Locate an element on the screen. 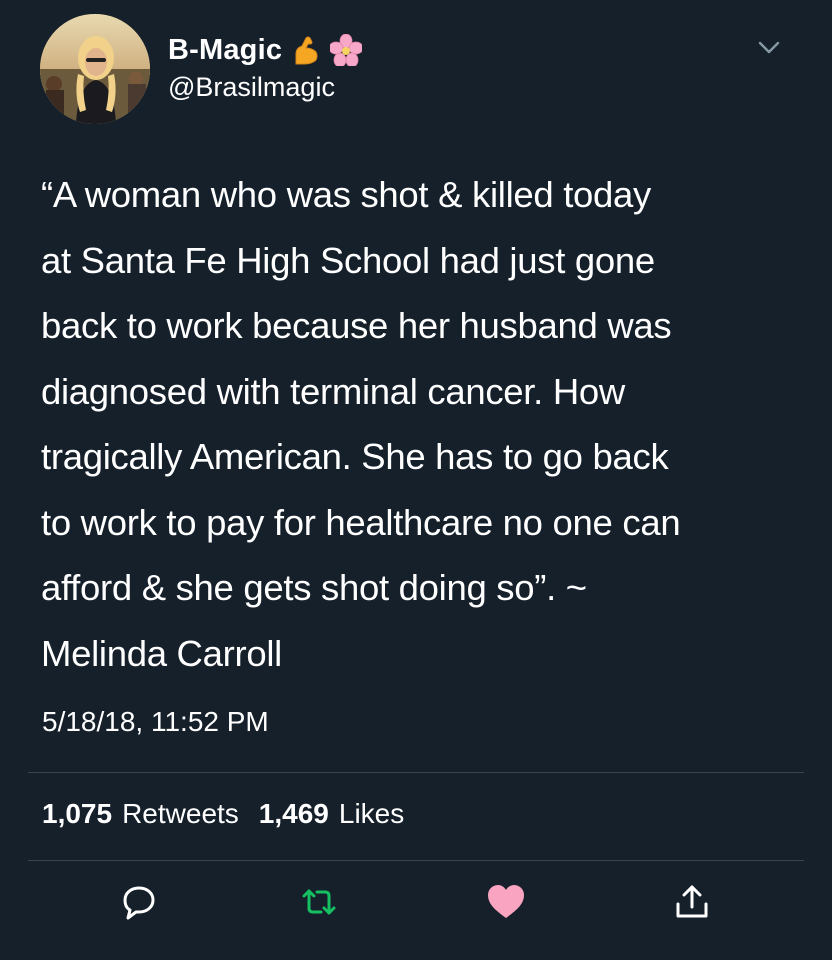 Image resolution: width=832 pixels, height=960 pixels. avatar is located at coordinates (95, 69).